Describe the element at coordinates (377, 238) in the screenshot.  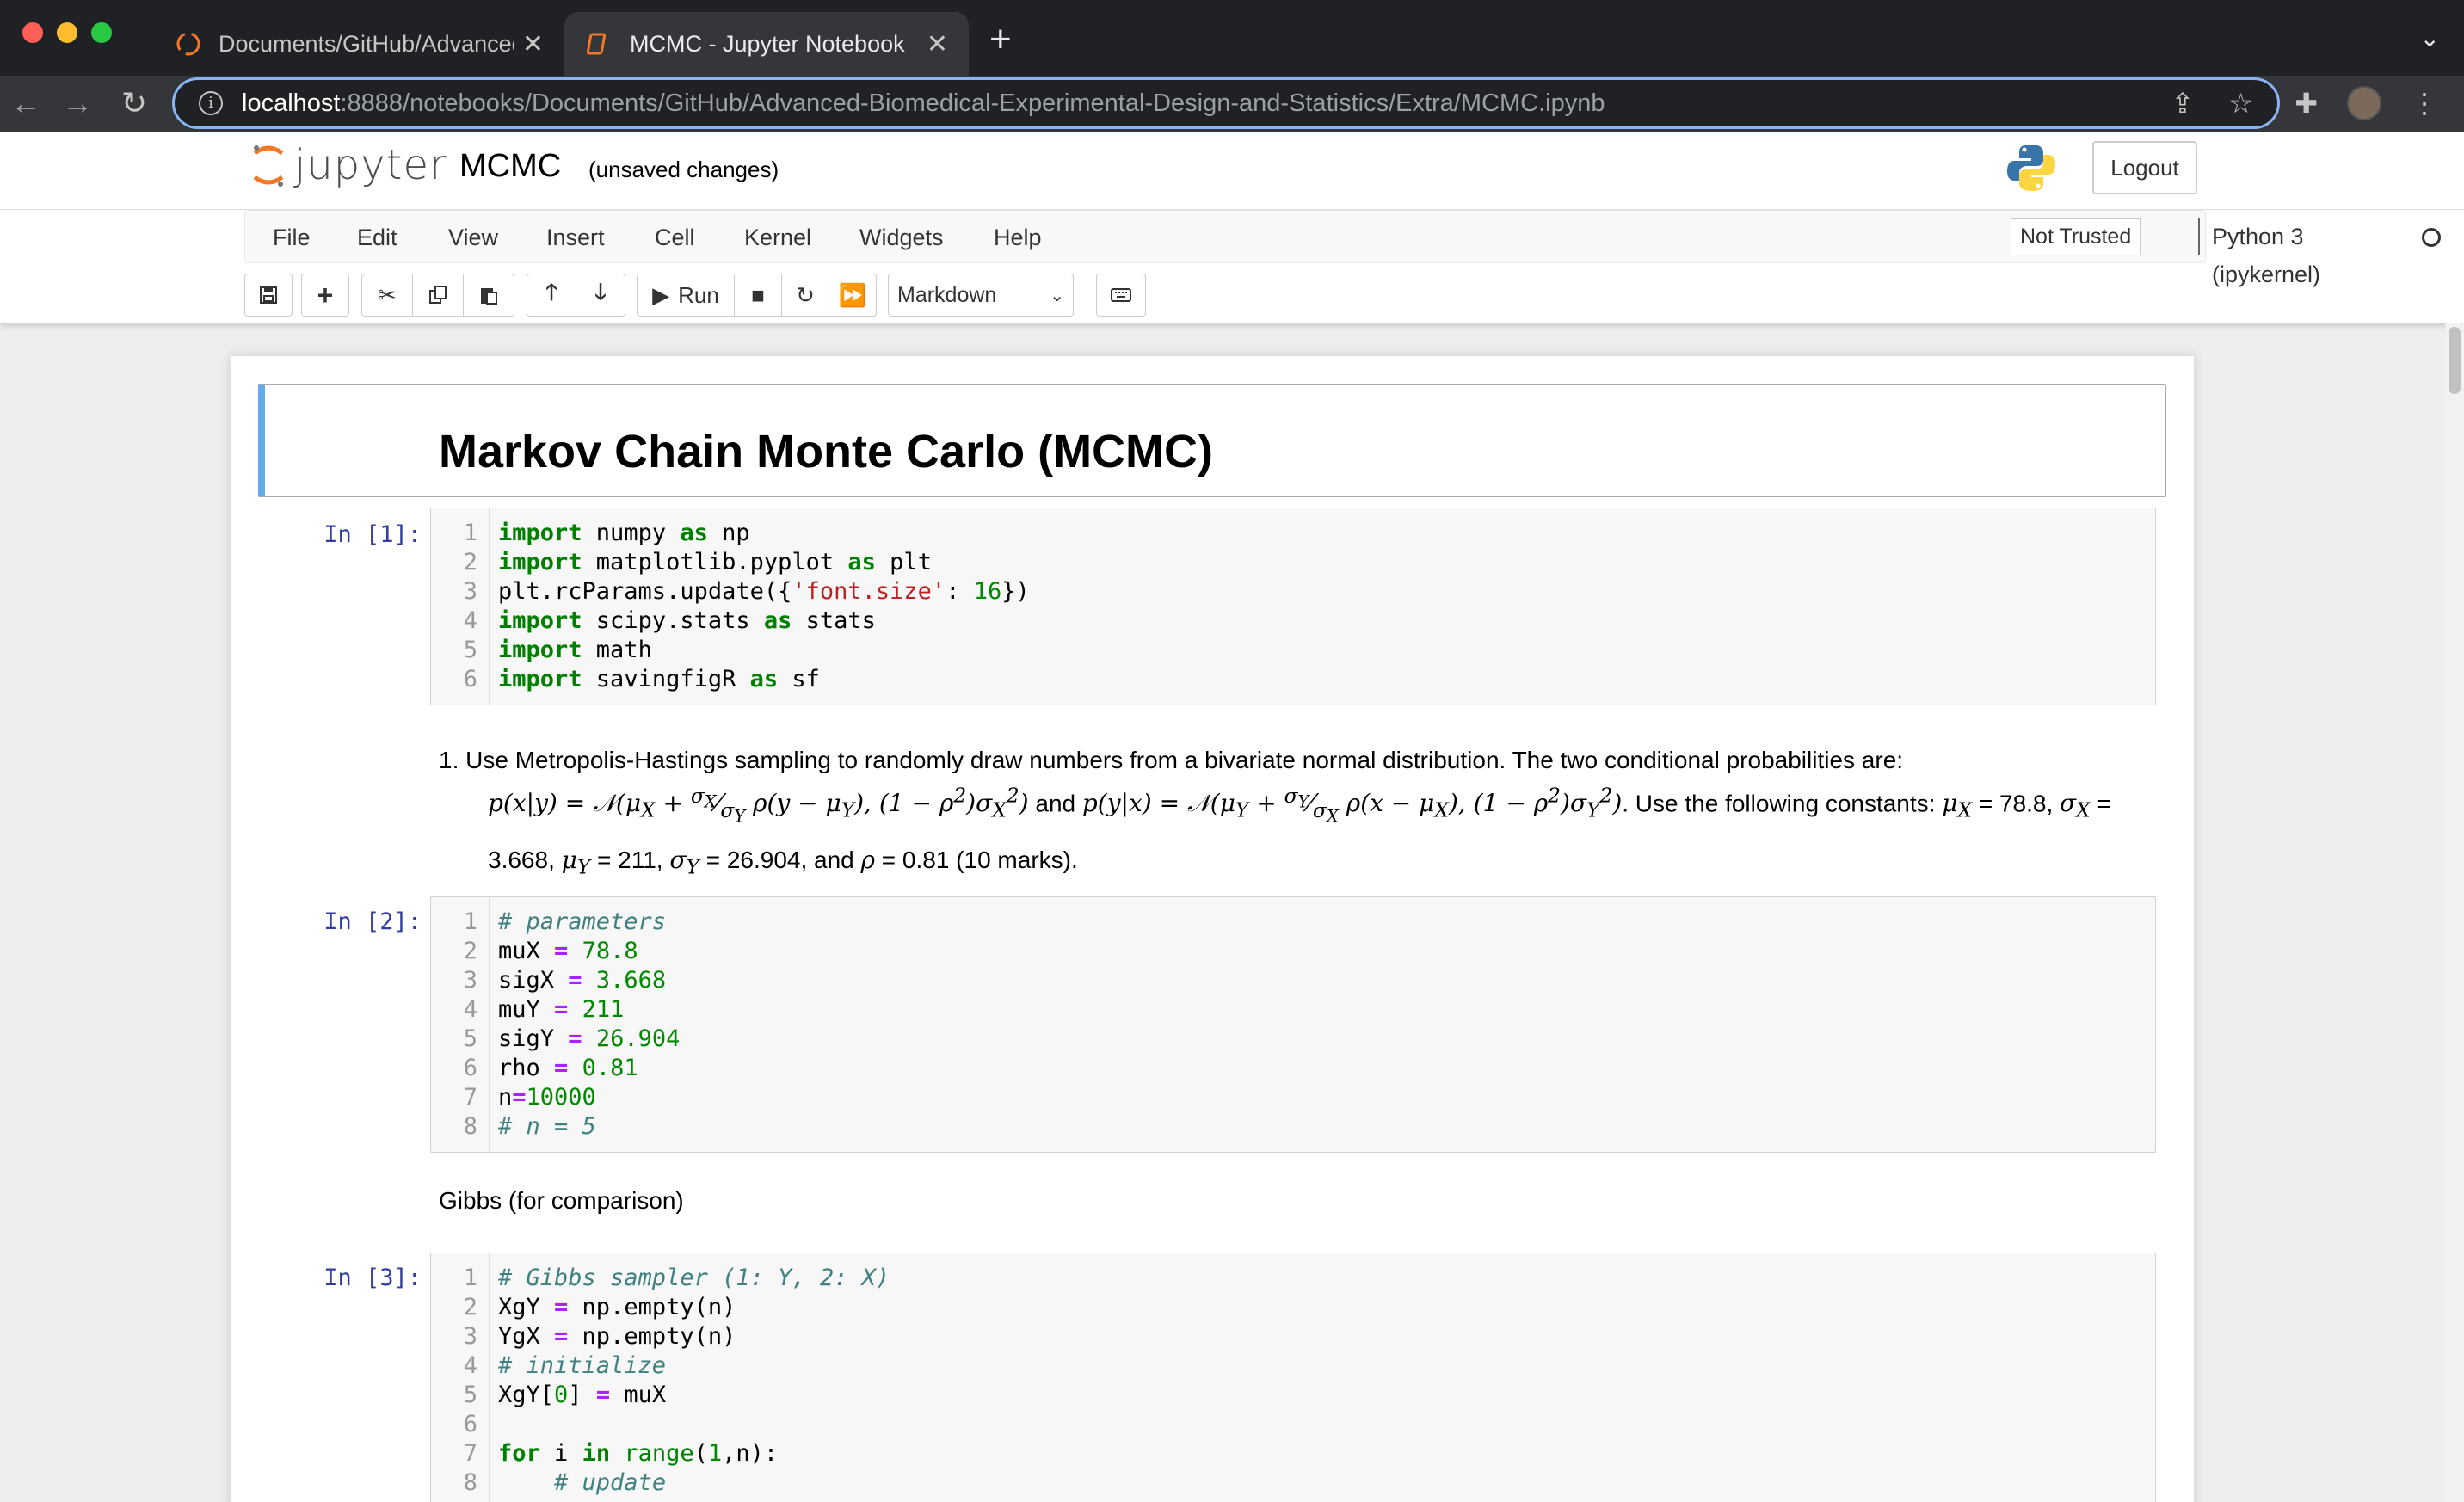
I see `menu-edit: Edit` at that location.